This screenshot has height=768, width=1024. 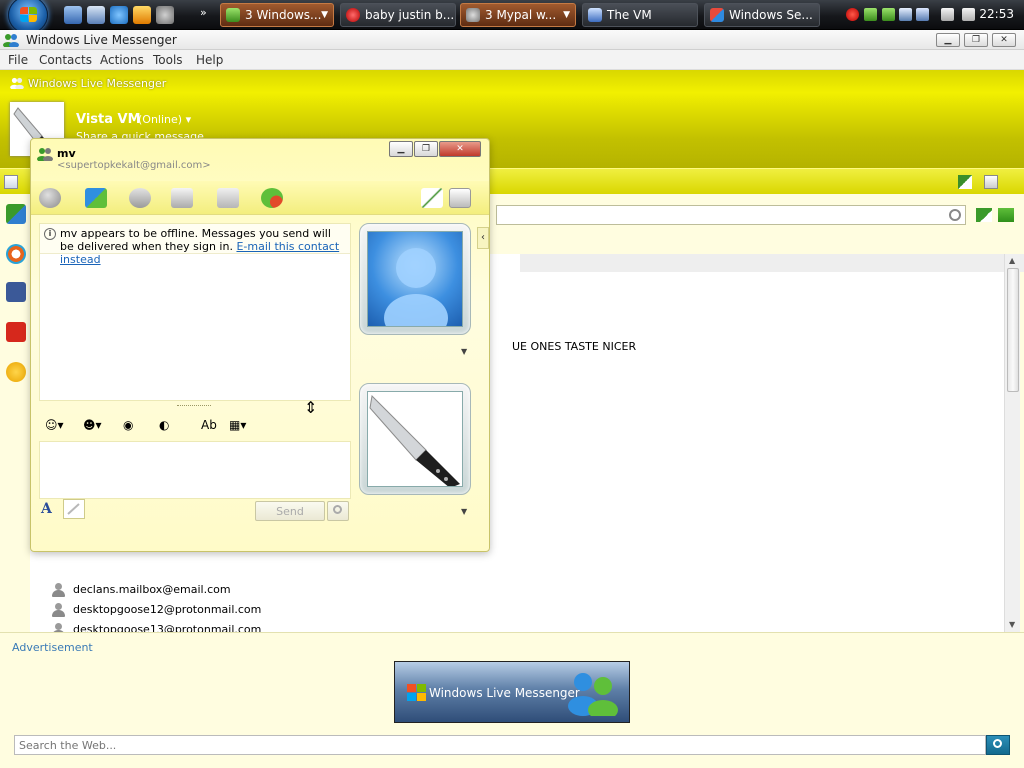 I want to click on power-icon, so click(x=947, y=14).